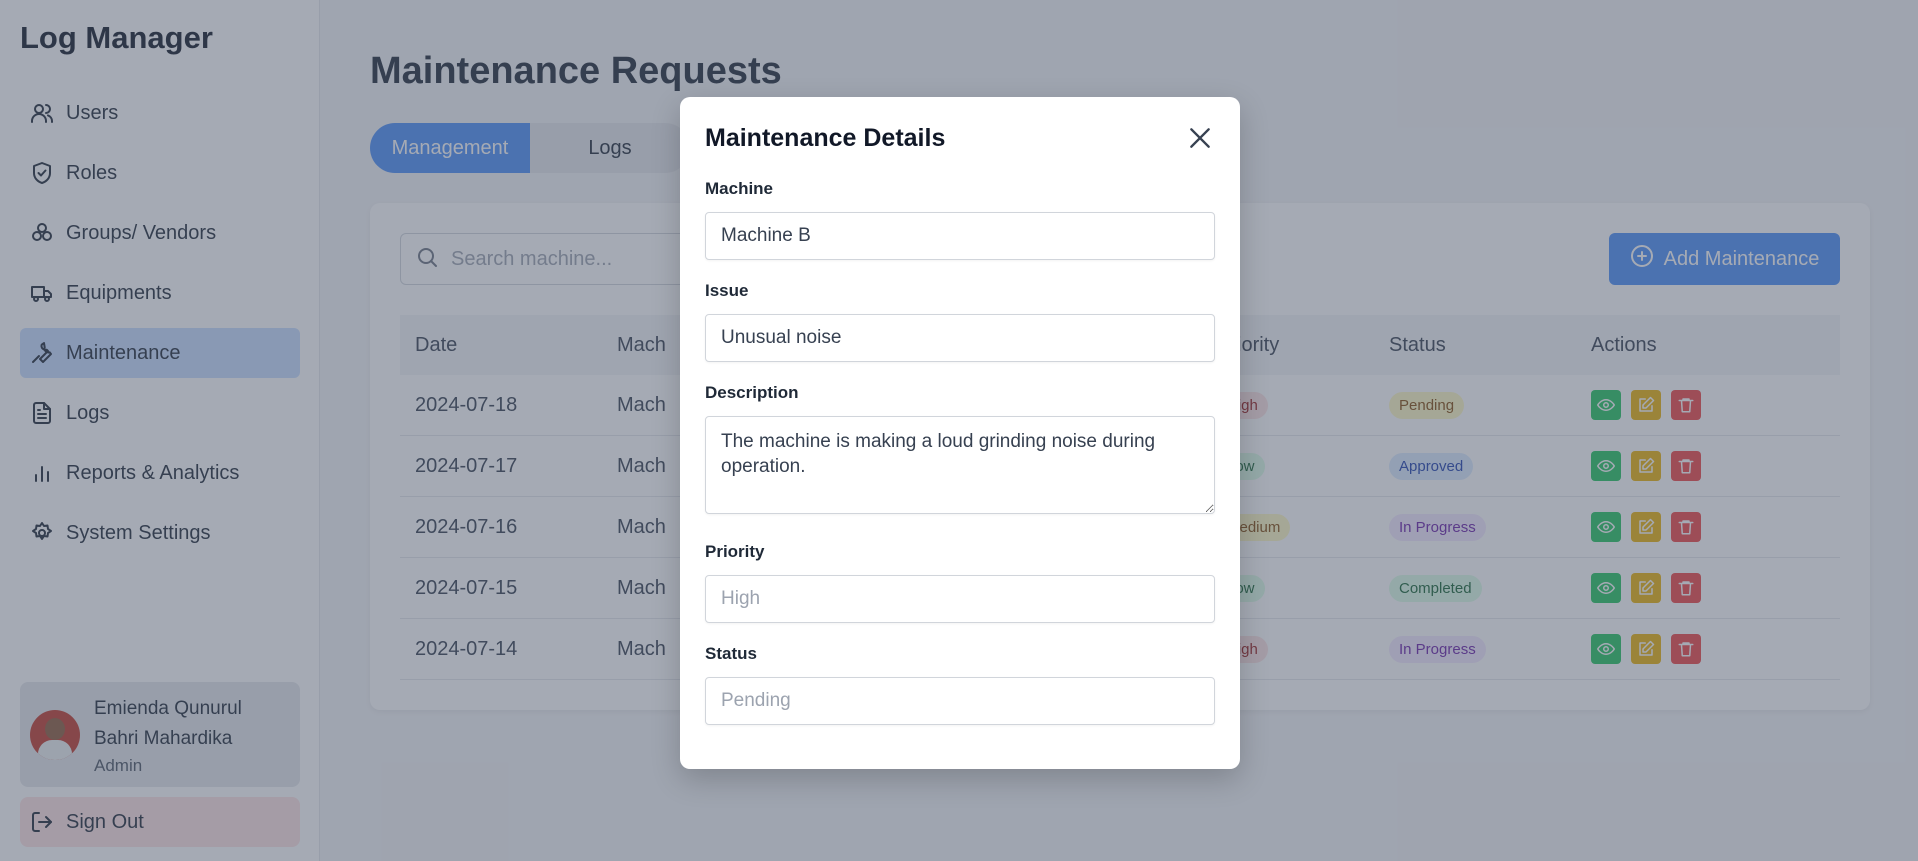  What do you see at coordinates (735, 551) in the screenshot?
I see `priority-label: Priority` at bounding box center [735, 551].